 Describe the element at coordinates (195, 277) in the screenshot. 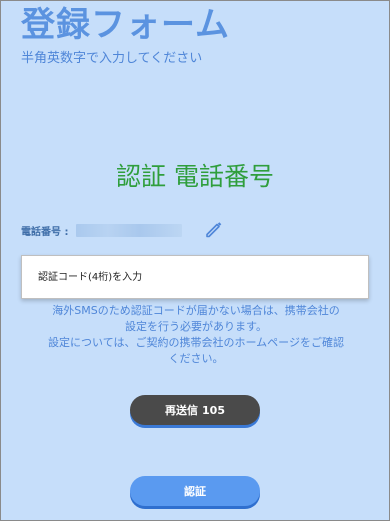

I see `verification-code-input` at that location.